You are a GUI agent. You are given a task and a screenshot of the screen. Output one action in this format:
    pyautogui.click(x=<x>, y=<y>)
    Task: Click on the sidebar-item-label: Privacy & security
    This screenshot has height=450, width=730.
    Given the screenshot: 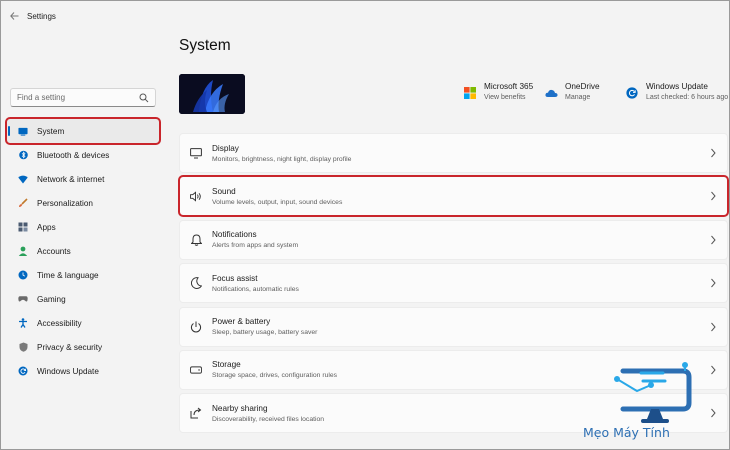 What is the action you would take?
    pyautogui.click(x=70, y=347)
    